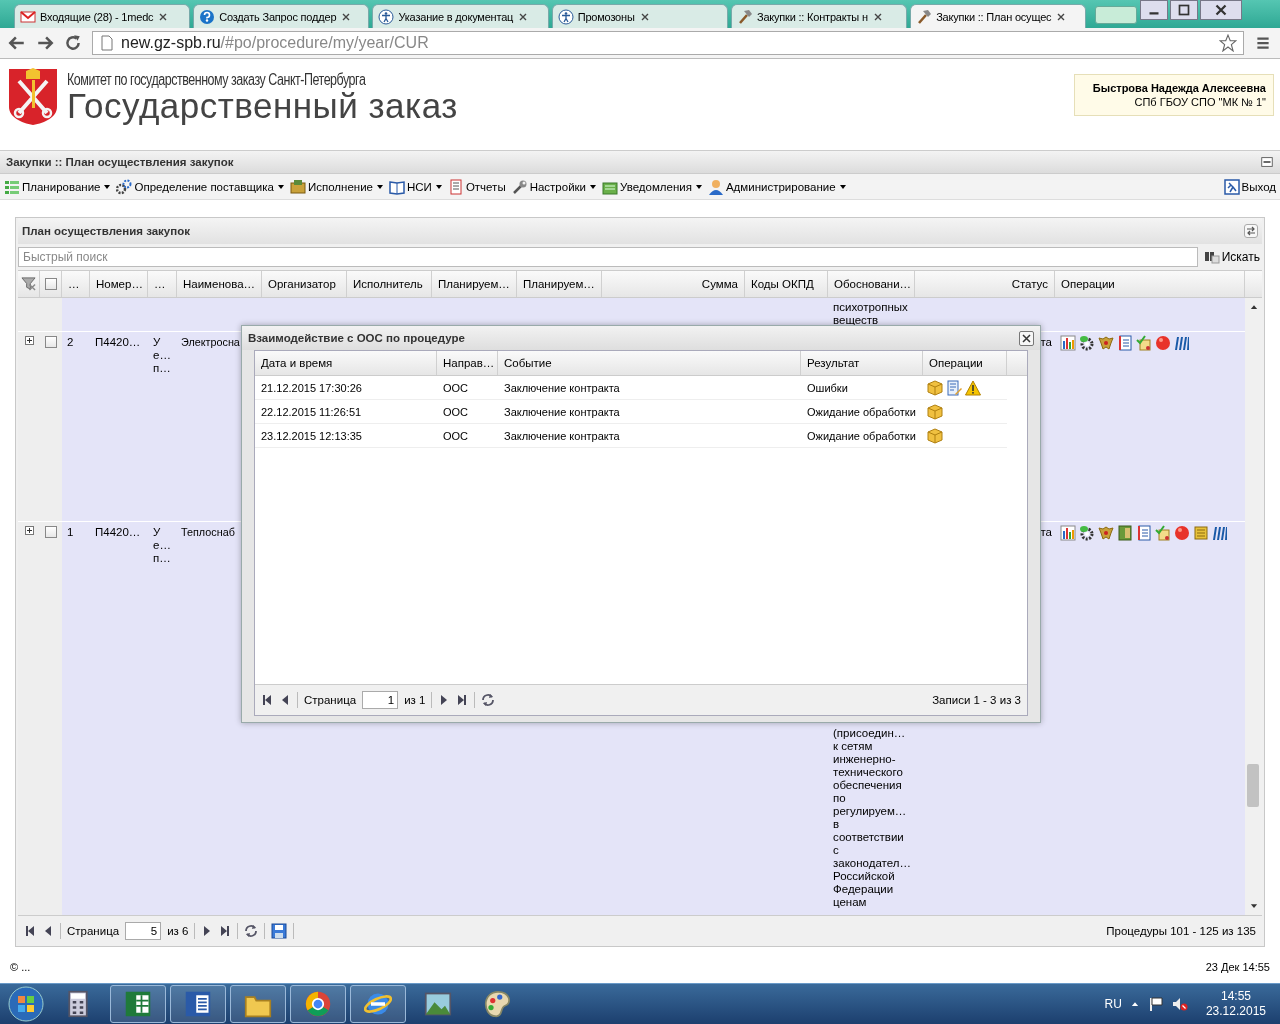 This screenshot has height=1024, width=1280. I want to click on language-indicator: RU, so click(1113, 1004).